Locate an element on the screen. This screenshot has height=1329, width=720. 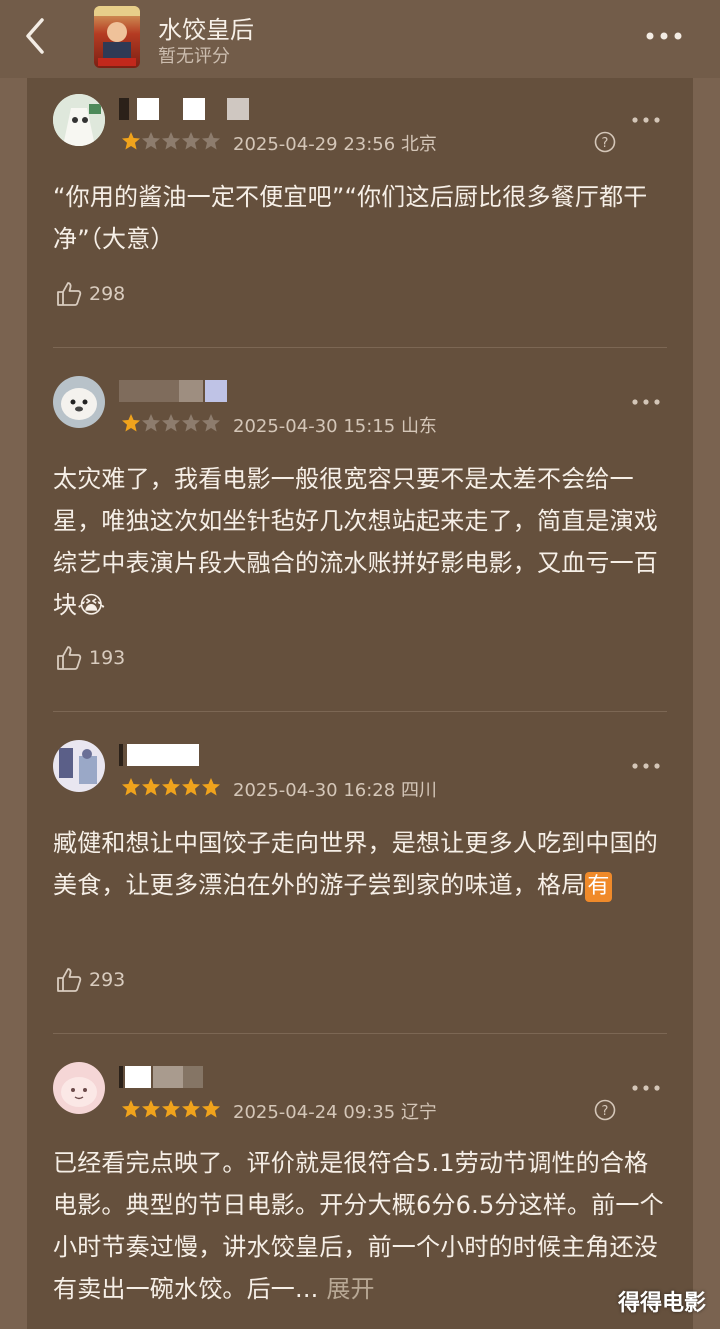
review-meta: 2025-04-24 09:35 辽宁 is located at coordinates (335, 1111).